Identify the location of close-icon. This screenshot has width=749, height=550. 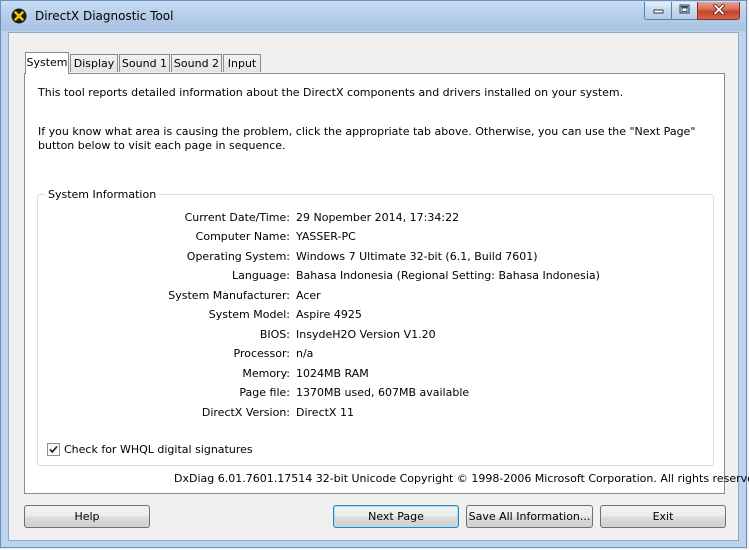
(718, 10).